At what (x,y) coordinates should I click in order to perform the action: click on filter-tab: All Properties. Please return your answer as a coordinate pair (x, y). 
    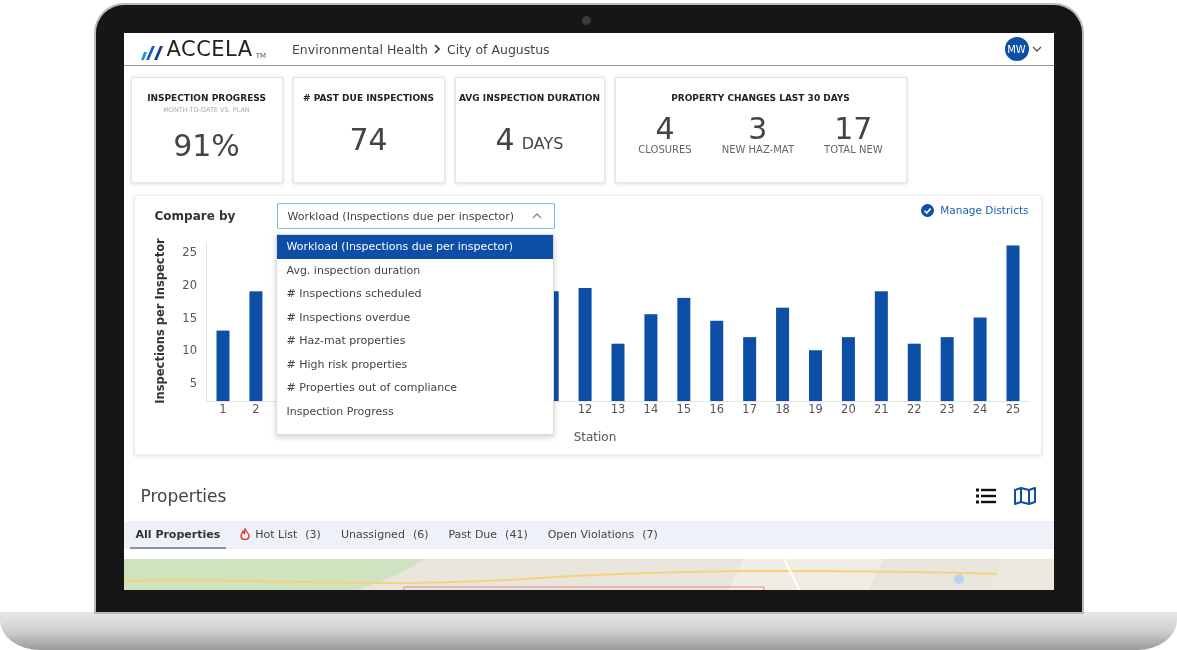
    Looking at the image, I should click on (178, 535).